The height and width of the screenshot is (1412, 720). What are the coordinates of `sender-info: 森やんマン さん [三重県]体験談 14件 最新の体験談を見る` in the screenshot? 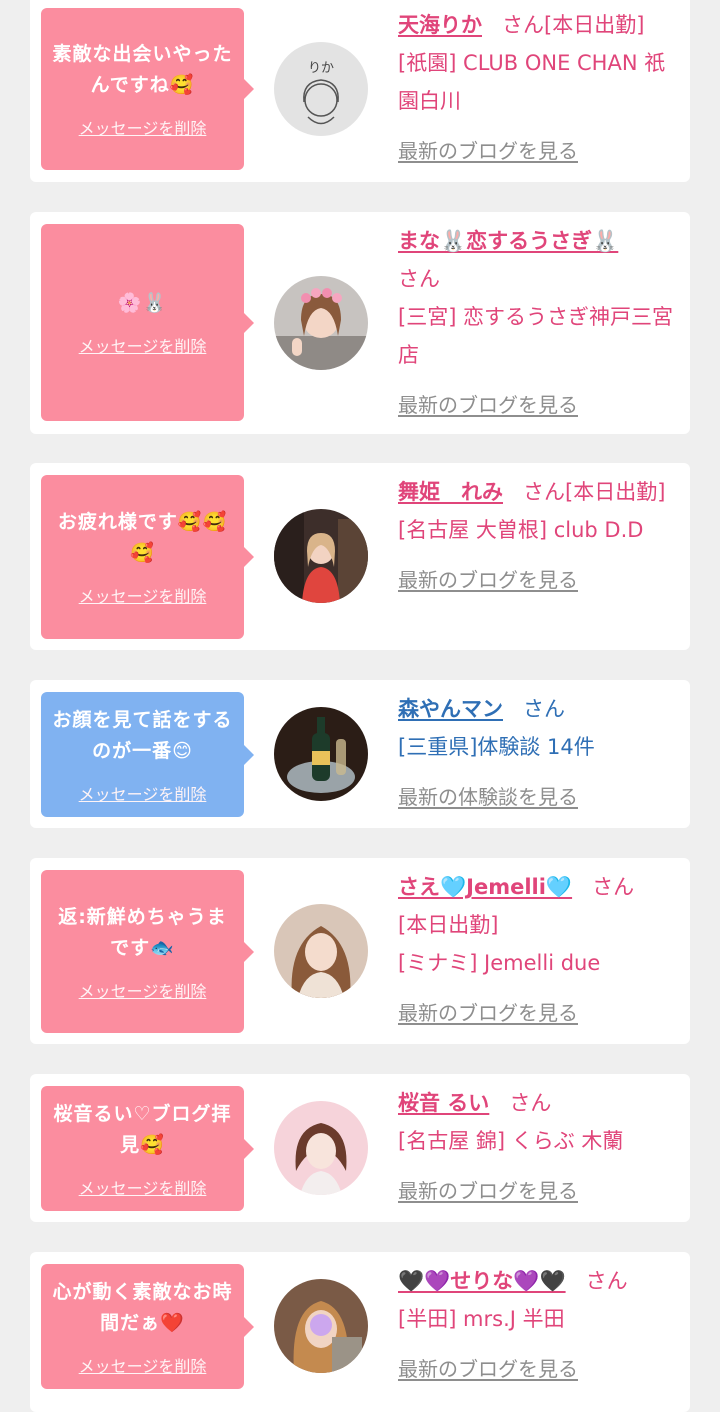 It's located at (537, 753).